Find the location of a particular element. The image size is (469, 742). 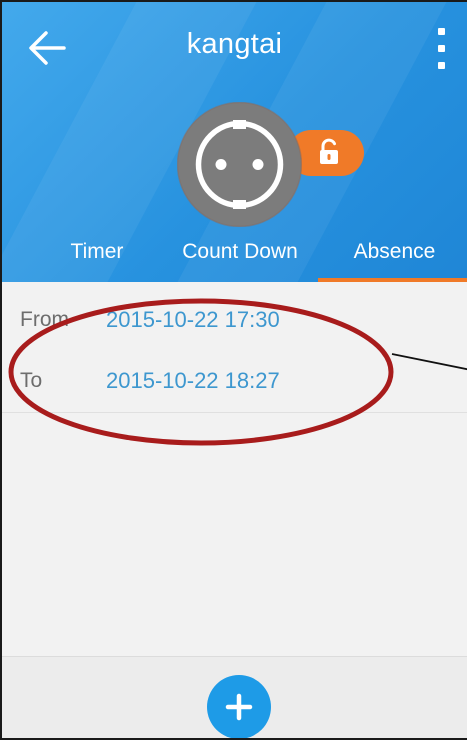

add-button is located at coordinates (239, 706).